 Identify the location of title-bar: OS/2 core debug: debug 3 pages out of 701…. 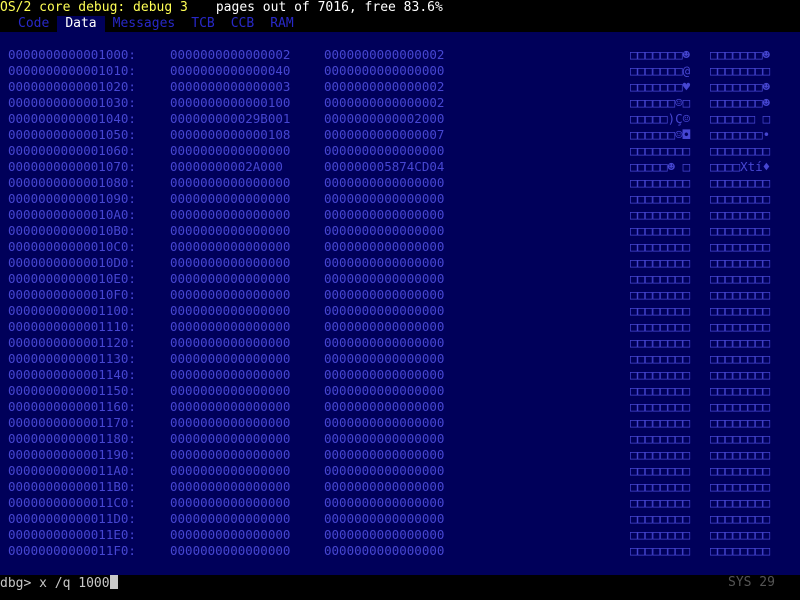
(400, 8).